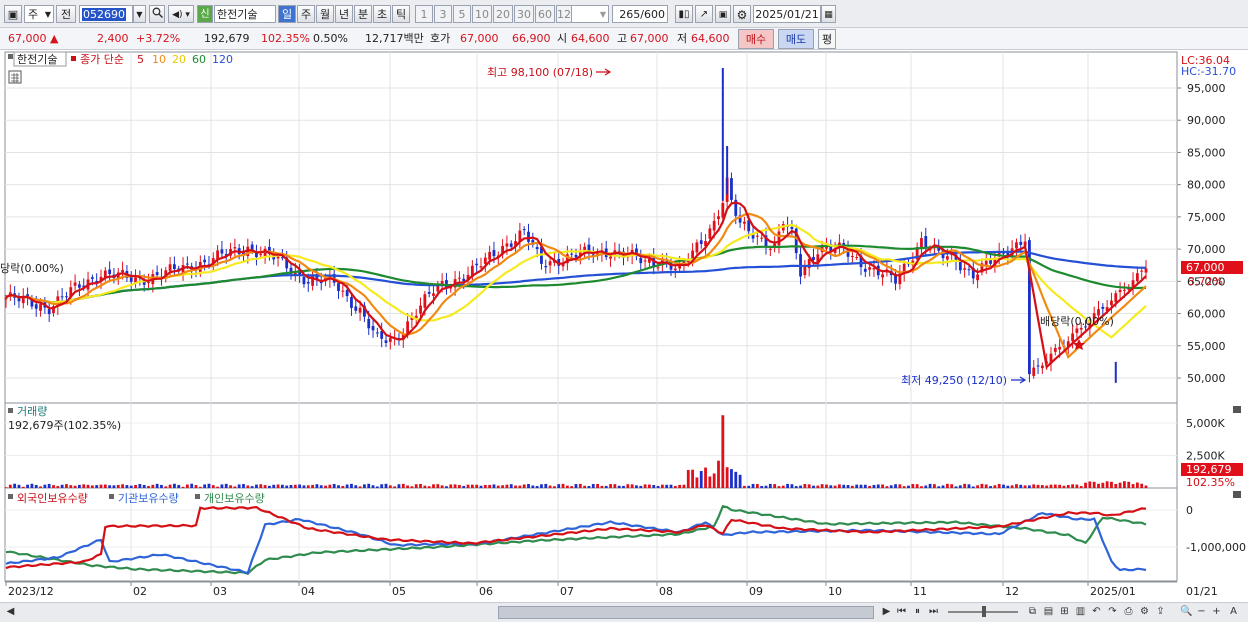 The image size is (1248, 622). What do you see at coordinates (640, 14) in the screenshot?
I see `count-input: 265/600` at bounding box center [640, 14].